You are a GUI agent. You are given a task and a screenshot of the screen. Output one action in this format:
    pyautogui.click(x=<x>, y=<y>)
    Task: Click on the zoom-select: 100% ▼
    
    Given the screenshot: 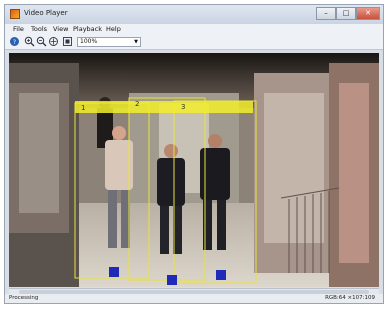 What is the action you would take?
    pyautogui.click(x=109, y=42)
    